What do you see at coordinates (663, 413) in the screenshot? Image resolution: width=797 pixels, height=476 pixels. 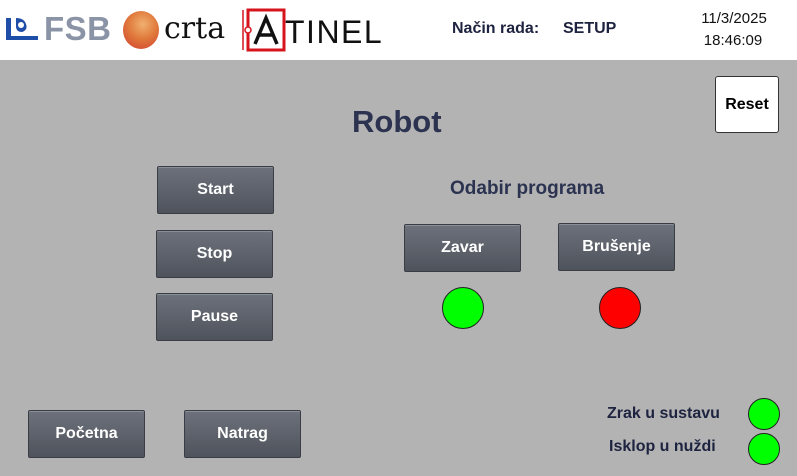 I see `air-supply-label: Zrak u sustavu` at bounding box center [663, 413].